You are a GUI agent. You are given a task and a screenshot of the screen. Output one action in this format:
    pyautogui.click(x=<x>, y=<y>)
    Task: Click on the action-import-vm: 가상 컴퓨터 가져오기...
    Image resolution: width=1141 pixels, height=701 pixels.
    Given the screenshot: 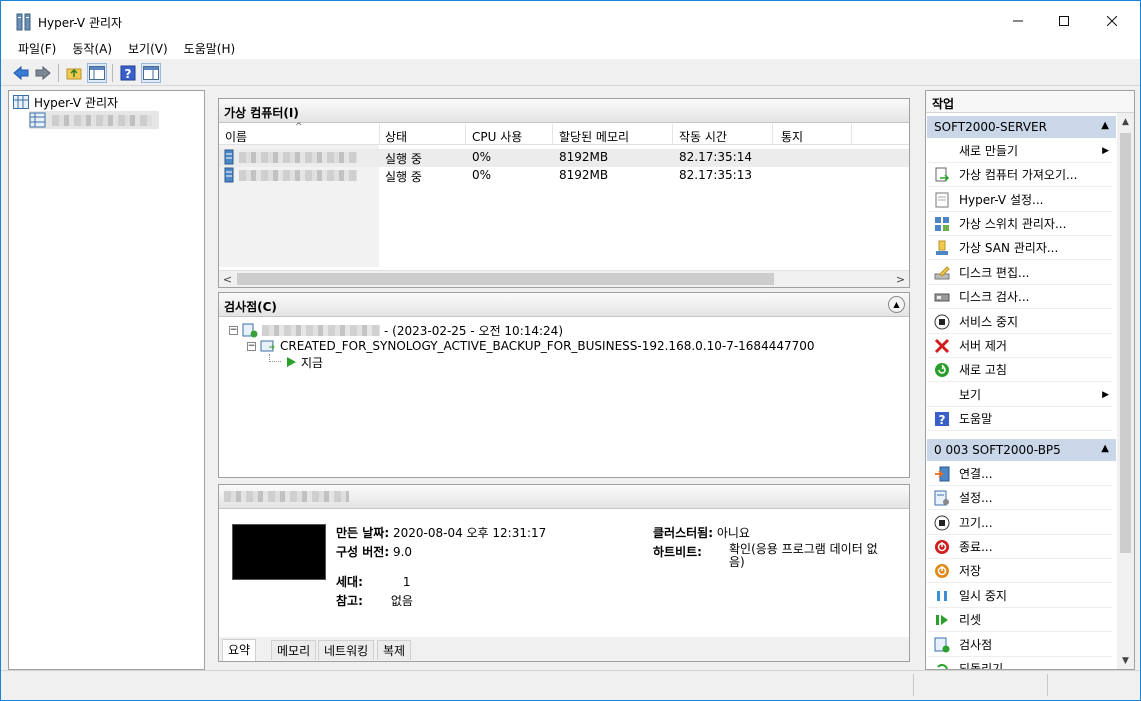 What is the action you would take?
    pyautogui.click(x=1019, y=175)
    